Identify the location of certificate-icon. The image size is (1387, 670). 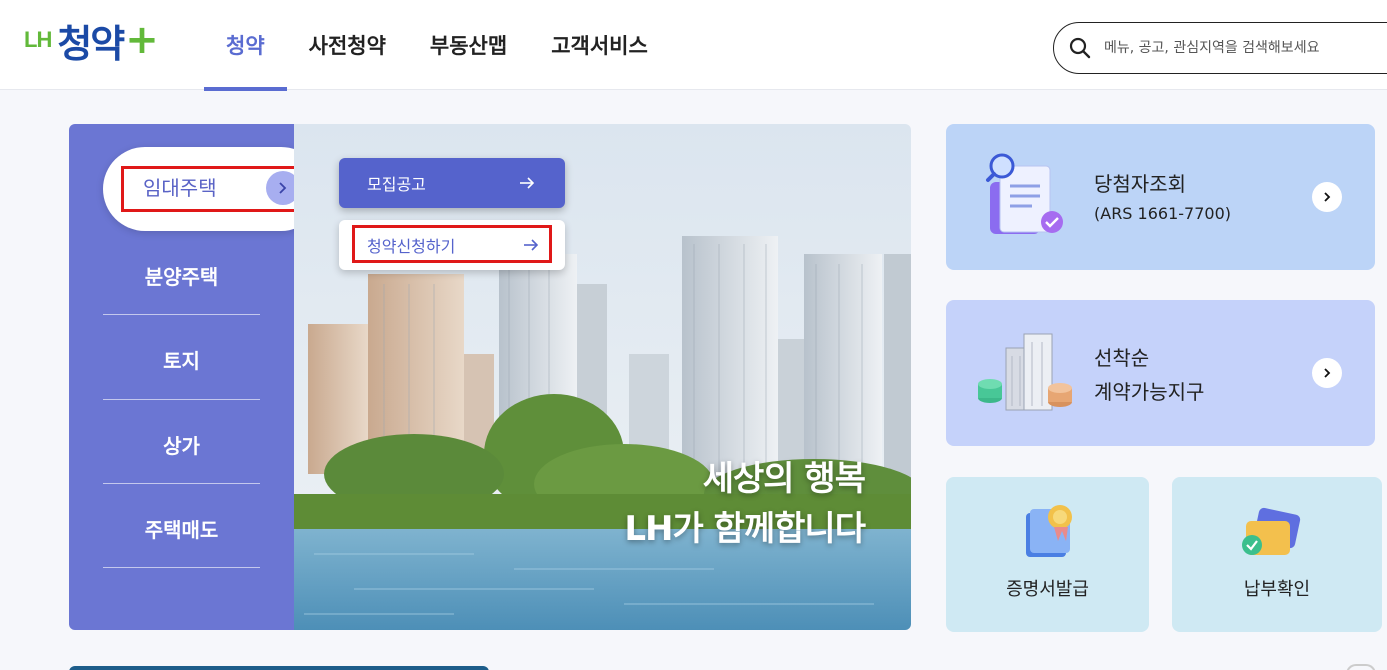
(1049, 531).